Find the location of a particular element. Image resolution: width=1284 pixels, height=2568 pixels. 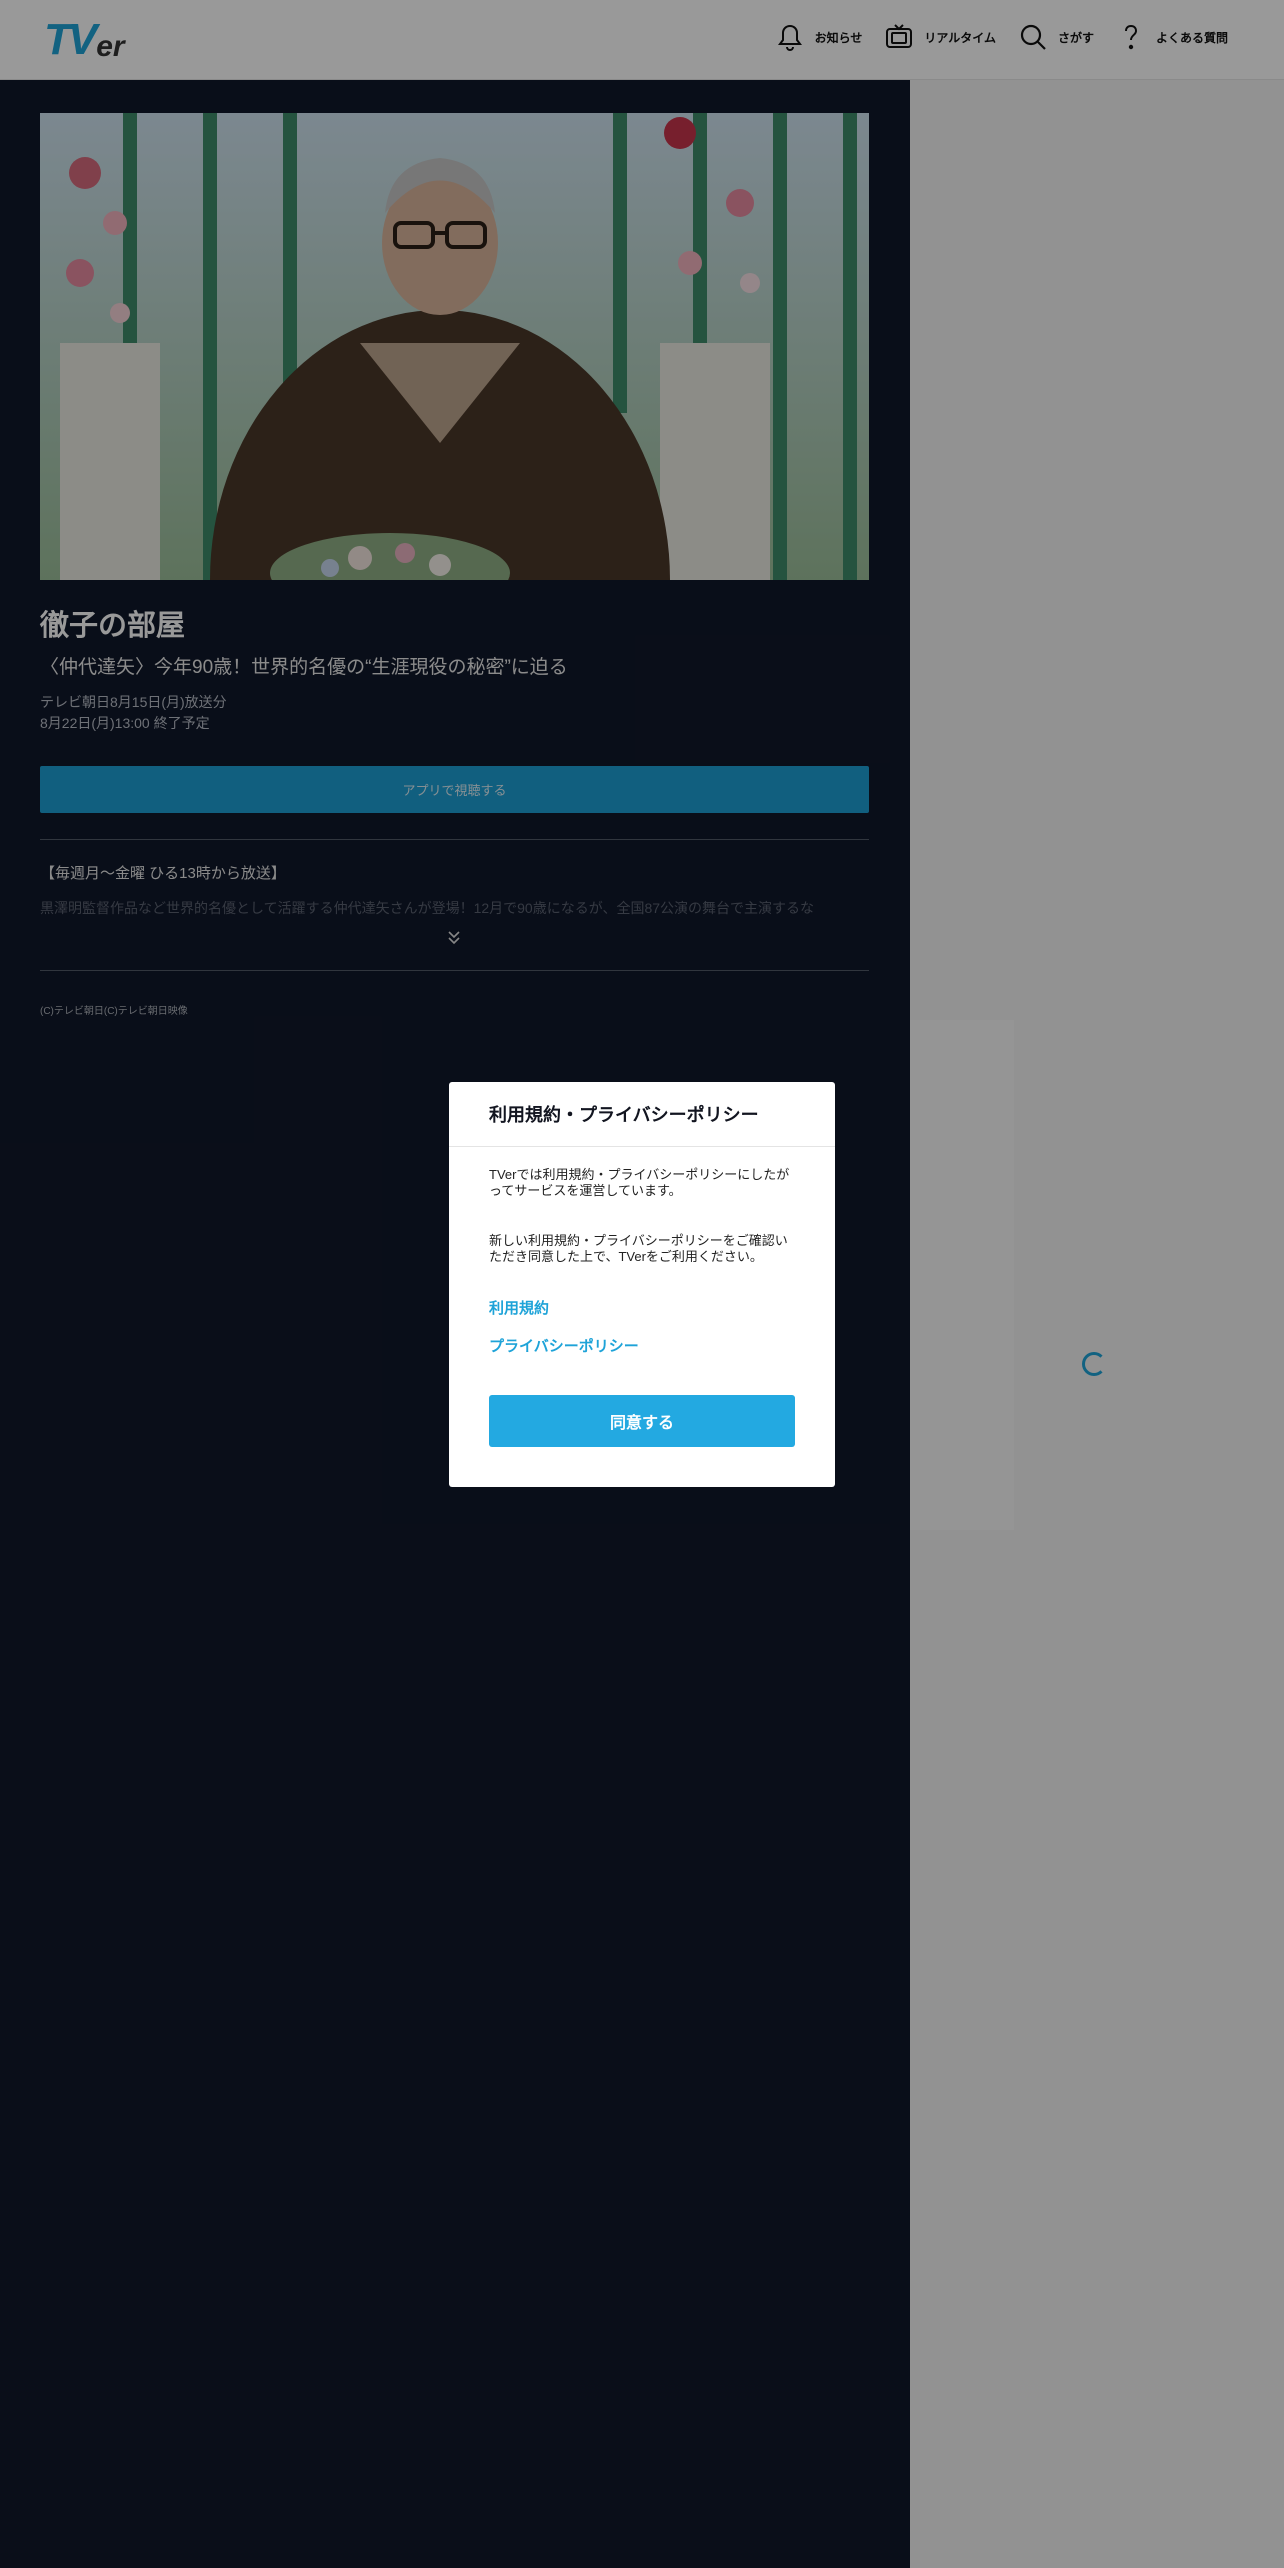

agree-button: 同意する is located at coordinates (642, 1421).